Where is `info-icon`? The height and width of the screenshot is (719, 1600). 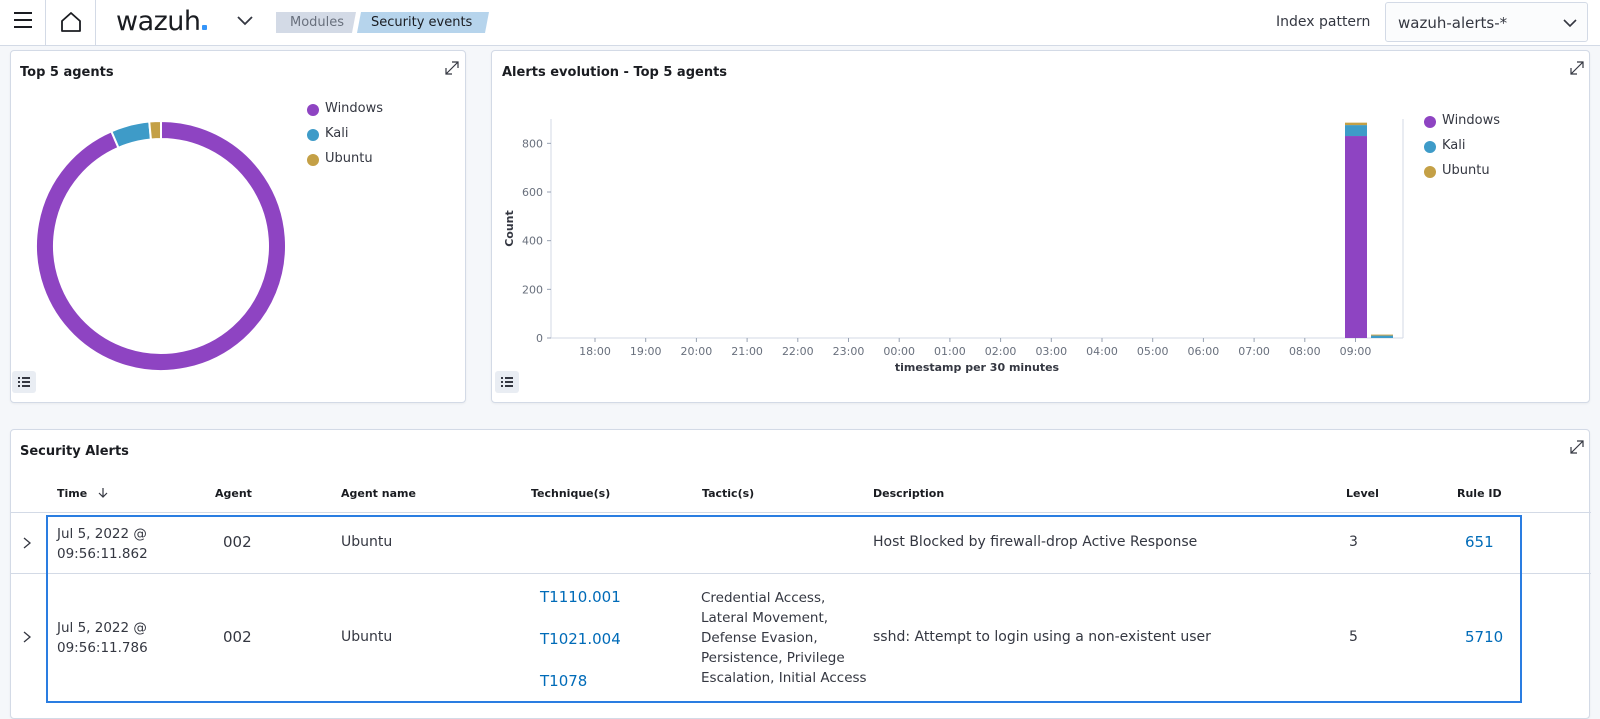 info-icon is located at coordinates (377, 42).